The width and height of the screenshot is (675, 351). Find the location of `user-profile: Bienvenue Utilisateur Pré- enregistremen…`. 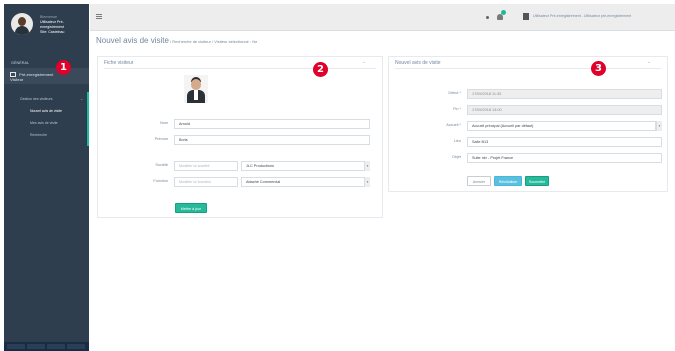

user-profile: Bienvenue Utilisateur Pré- enregistremen… is located at coordinates (46, 26).